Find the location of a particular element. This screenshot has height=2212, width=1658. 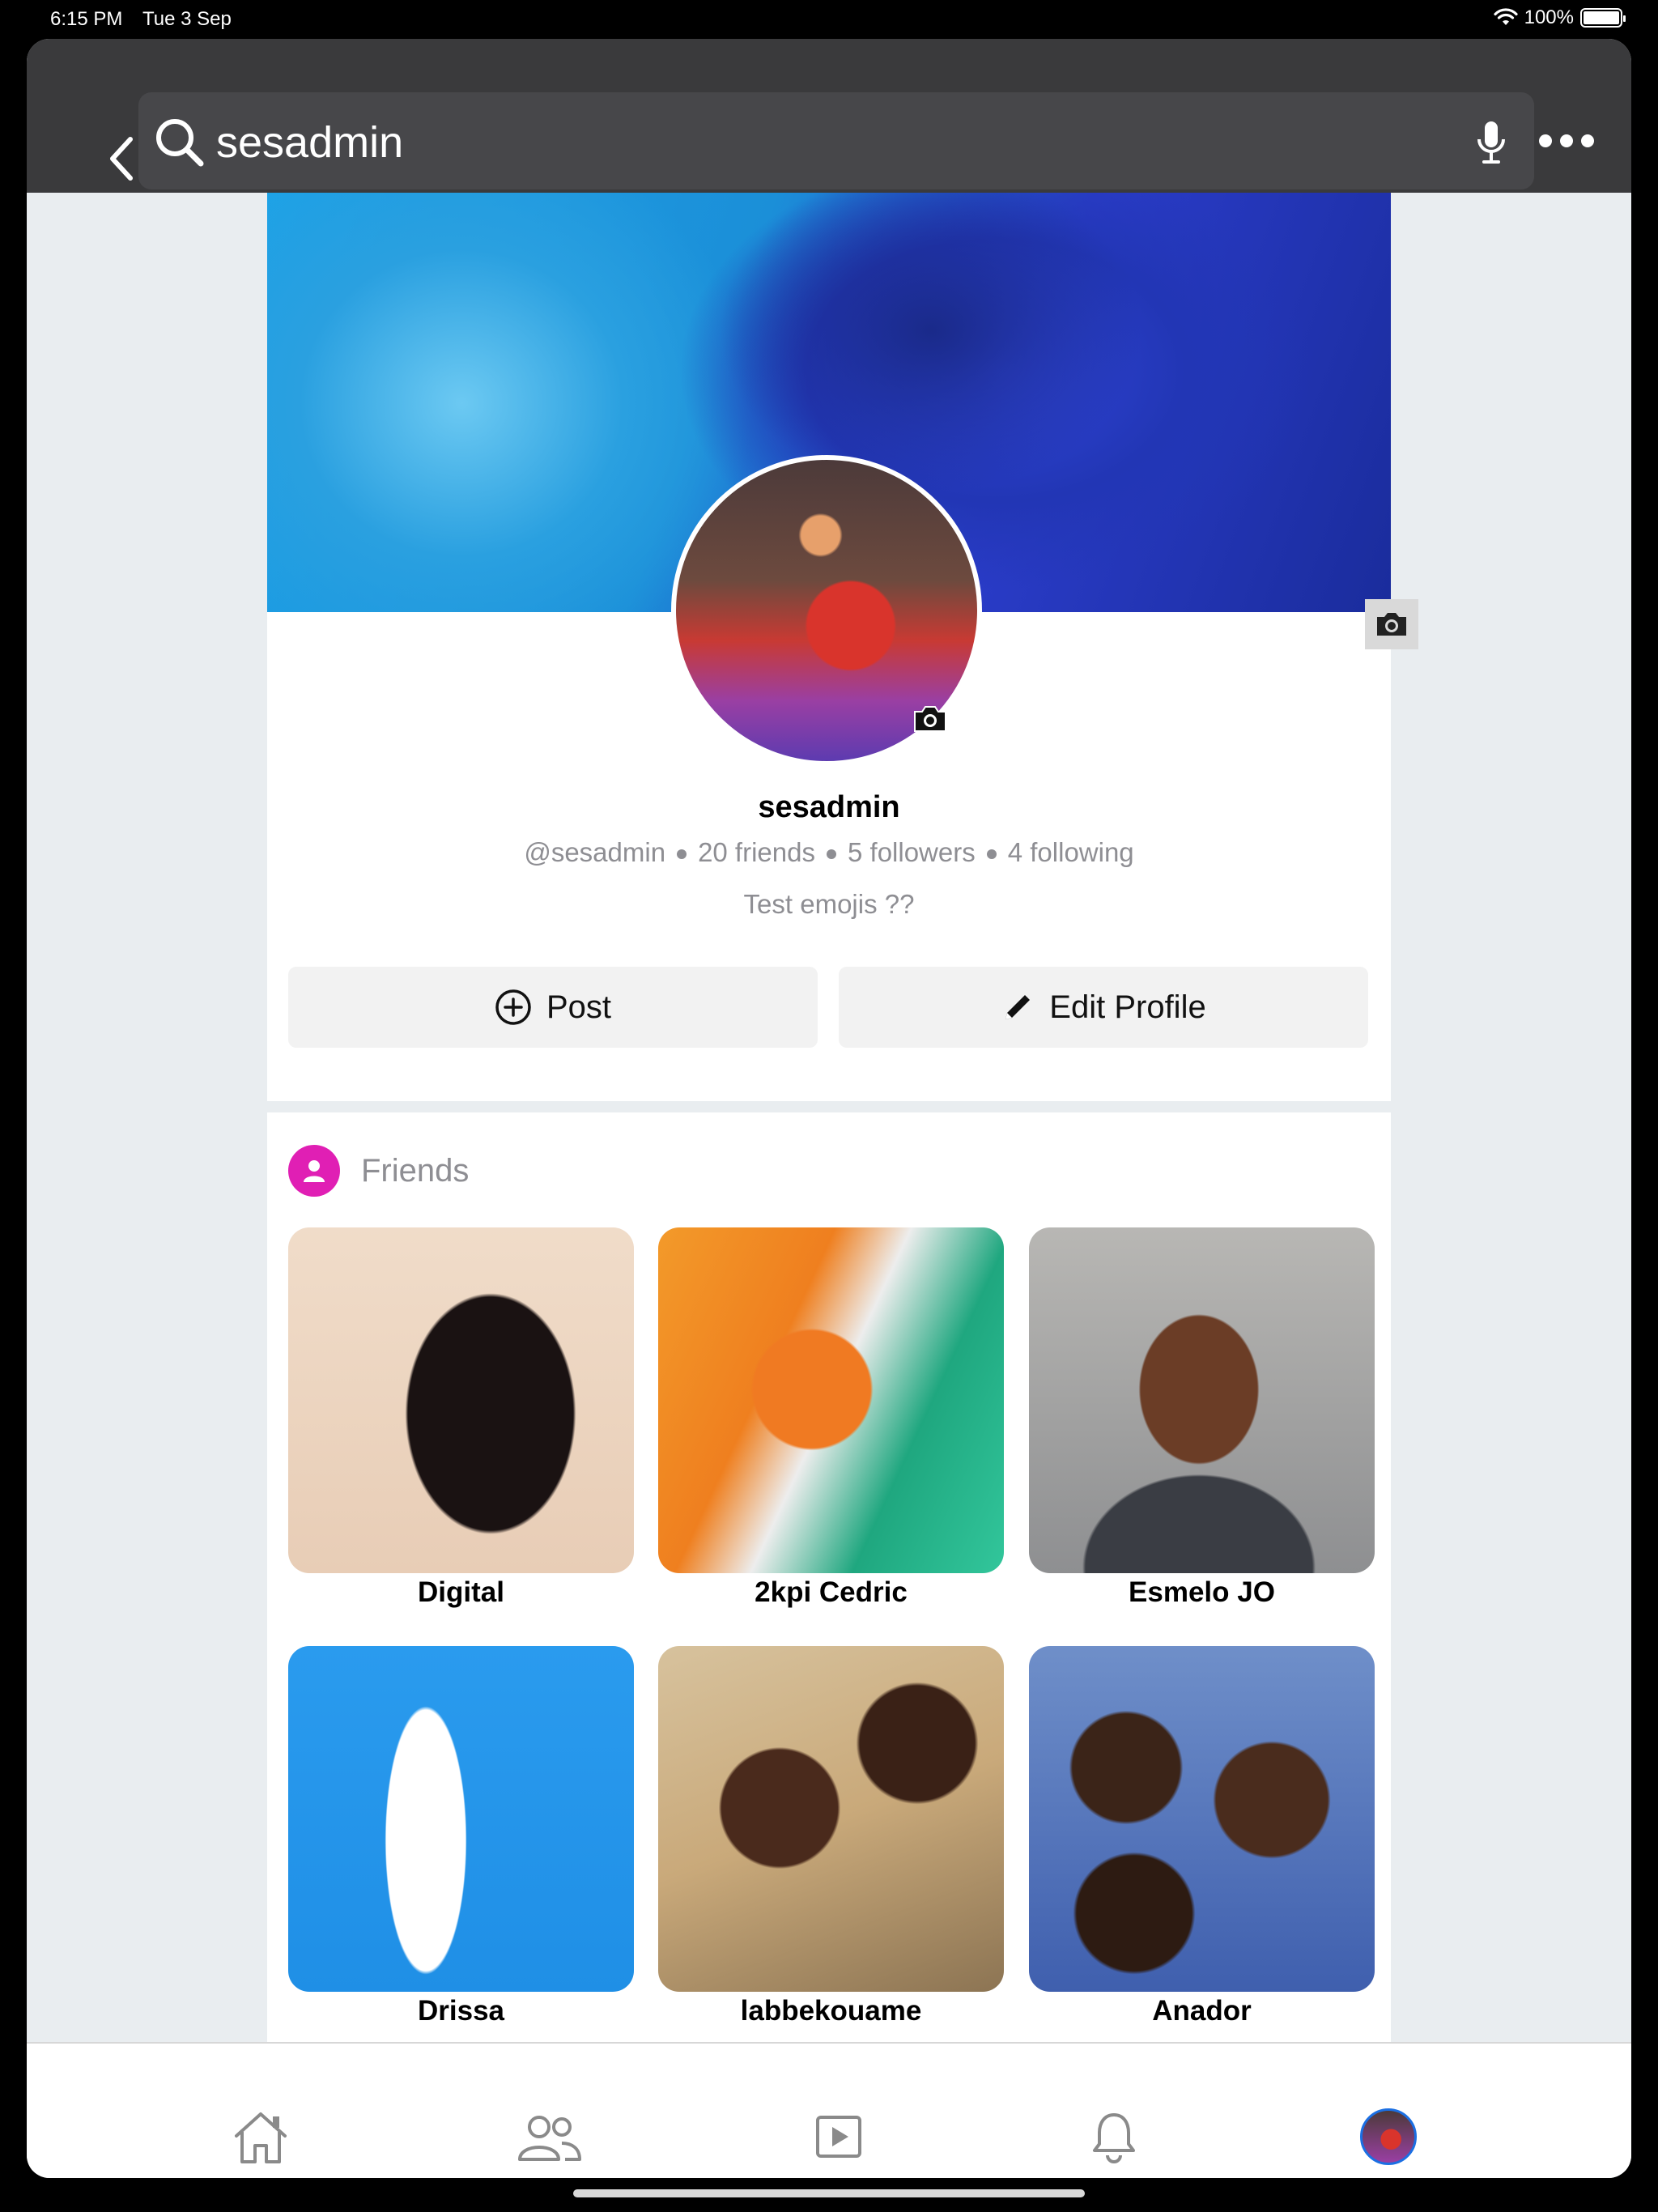

status-bar: 6:15 PM Tue 3 Sep 100% is located at coordinates (829, 19).